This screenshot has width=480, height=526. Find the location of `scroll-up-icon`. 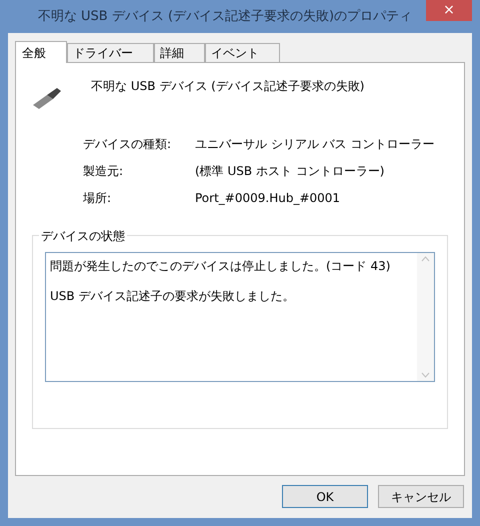

scroll-up-icon is located at coordinates (425, 259).